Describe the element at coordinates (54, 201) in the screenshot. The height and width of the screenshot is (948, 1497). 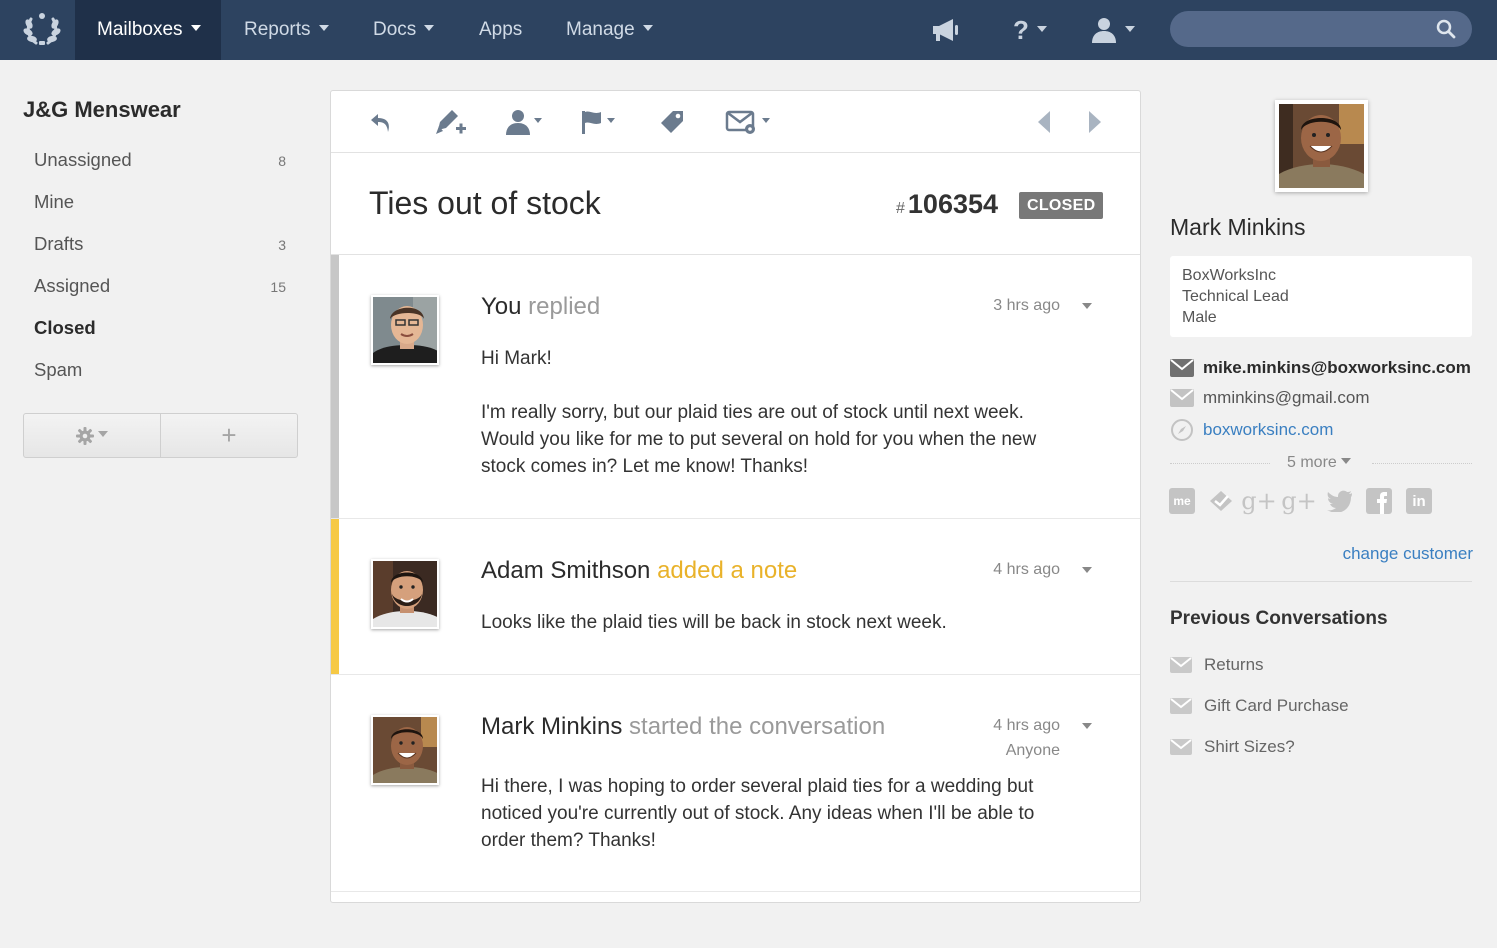
I see `folder-label: Mine` at that location.